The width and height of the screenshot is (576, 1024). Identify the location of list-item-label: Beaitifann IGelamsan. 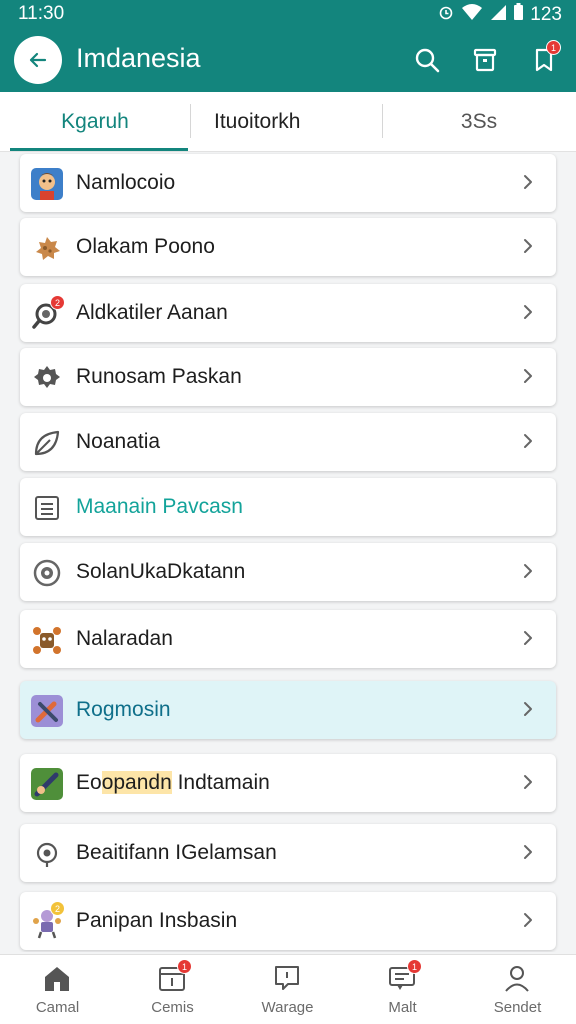
(176, 852).